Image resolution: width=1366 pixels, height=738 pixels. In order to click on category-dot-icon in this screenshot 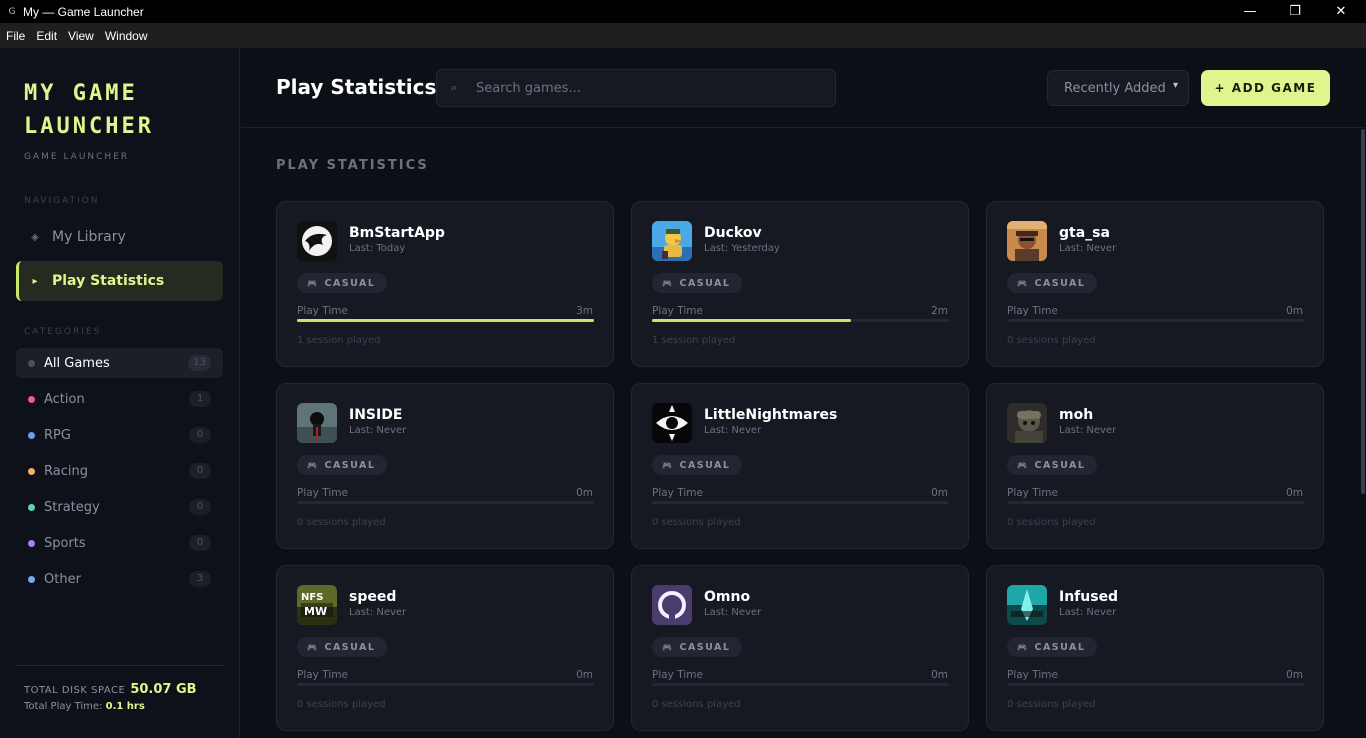, I will do `click(31, 579)`.